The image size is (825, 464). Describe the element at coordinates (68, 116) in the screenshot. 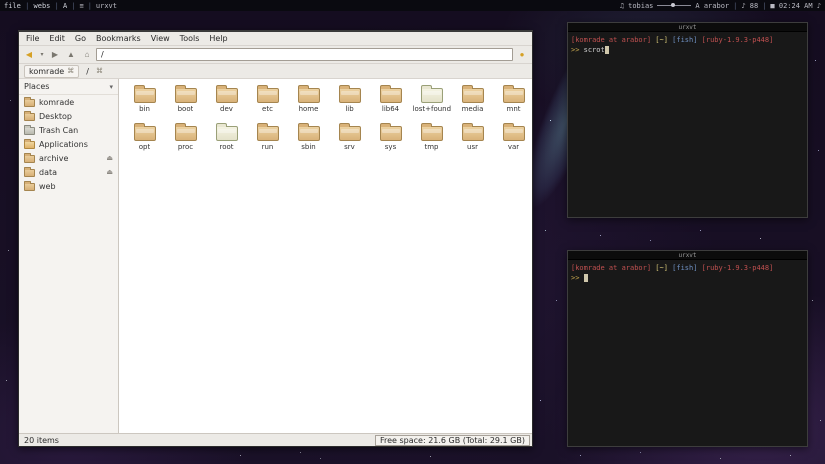

I see `place-item-desktop: Desktop` at that location.